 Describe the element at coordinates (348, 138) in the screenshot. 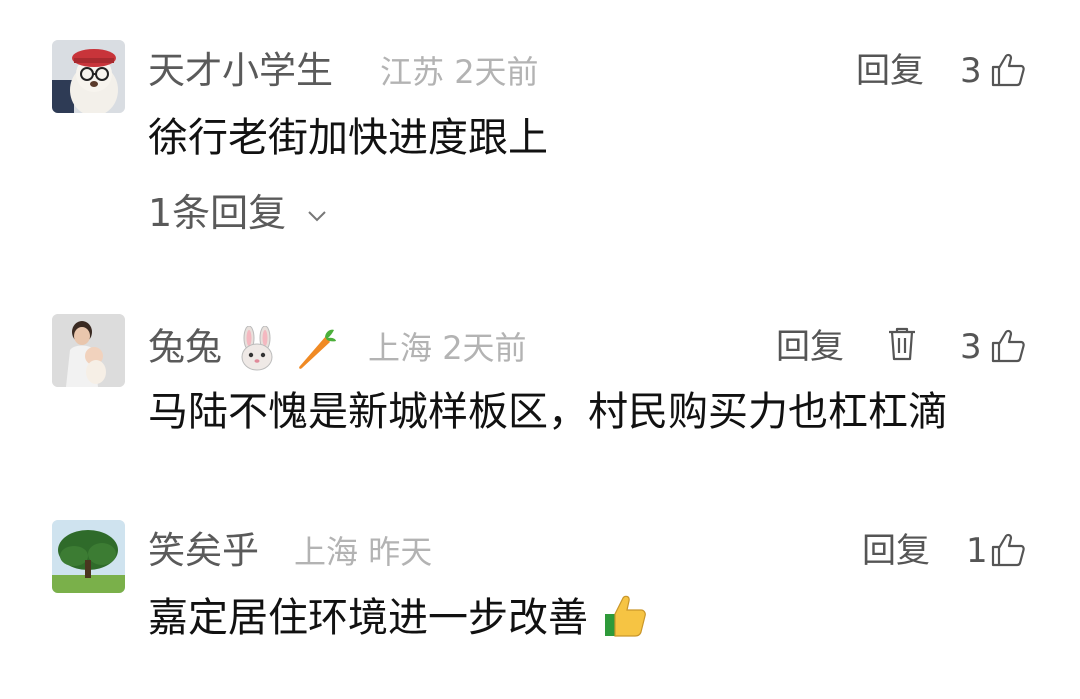

I see `comment-text: 徐行老街加快进度跟上` at that location.